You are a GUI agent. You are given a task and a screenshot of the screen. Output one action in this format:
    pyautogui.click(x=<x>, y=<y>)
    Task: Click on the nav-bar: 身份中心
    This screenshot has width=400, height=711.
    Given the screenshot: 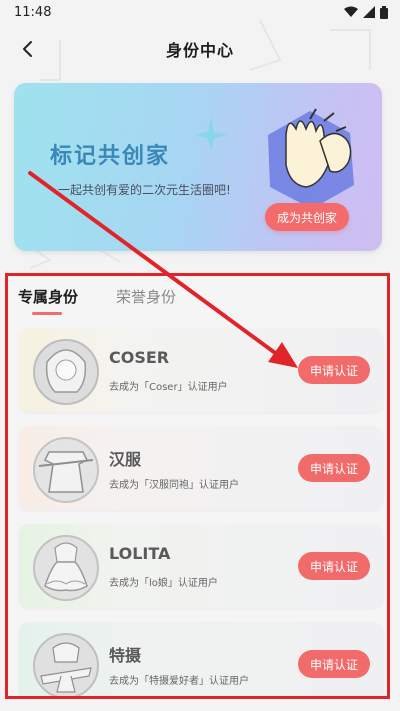 What is the action you would take?
    pyautogui.click(x=200, y=49)
    